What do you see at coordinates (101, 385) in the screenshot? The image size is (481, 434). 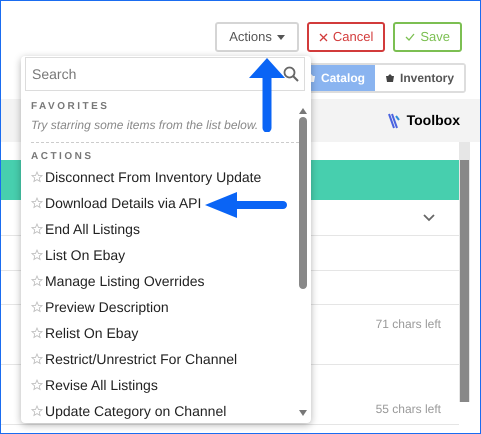 I see `menu-item: Revise All Listings` at bounding box center [101, 385].